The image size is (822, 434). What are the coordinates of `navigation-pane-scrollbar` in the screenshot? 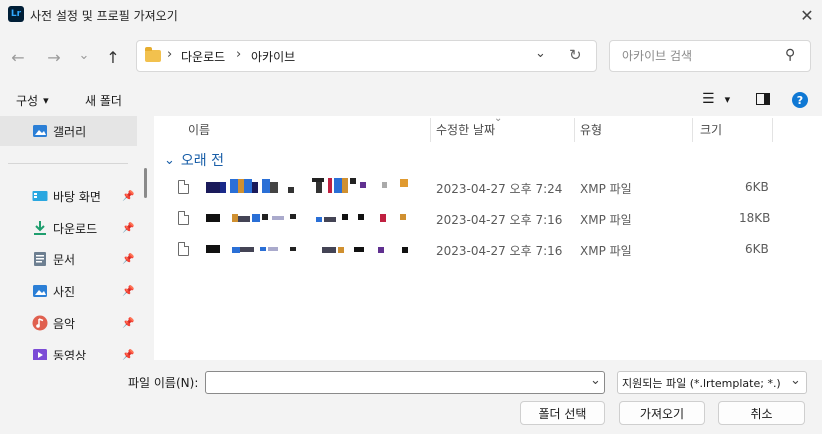 It's located at (145, 183).